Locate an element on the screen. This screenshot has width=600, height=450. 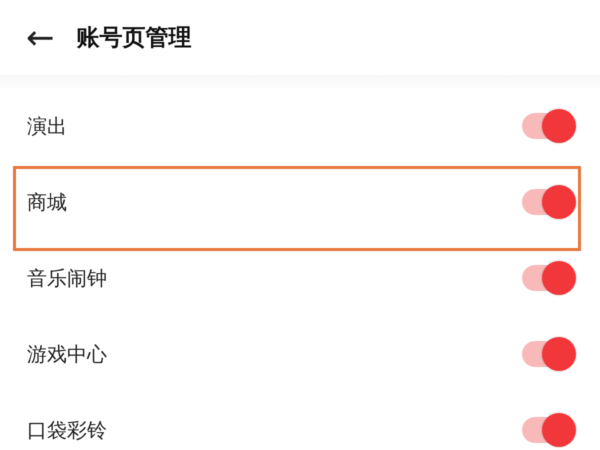
setting-label: 口袋彩铃 is located at coordinates (67, 430).